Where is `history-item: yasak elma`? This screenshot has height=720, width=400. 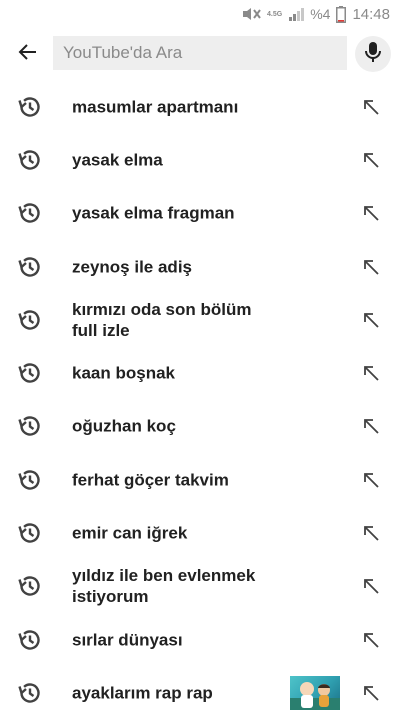
history-item: yasak elma is located at coordinates (200, 159).